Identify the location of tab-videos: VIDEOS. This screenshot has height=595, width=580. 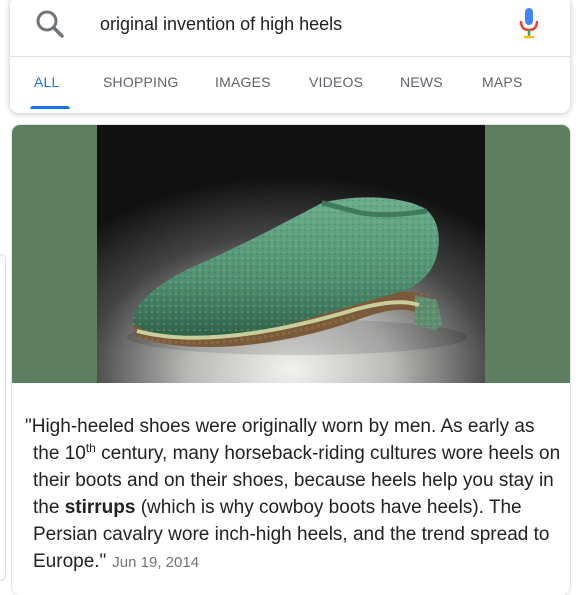
(336, 82).